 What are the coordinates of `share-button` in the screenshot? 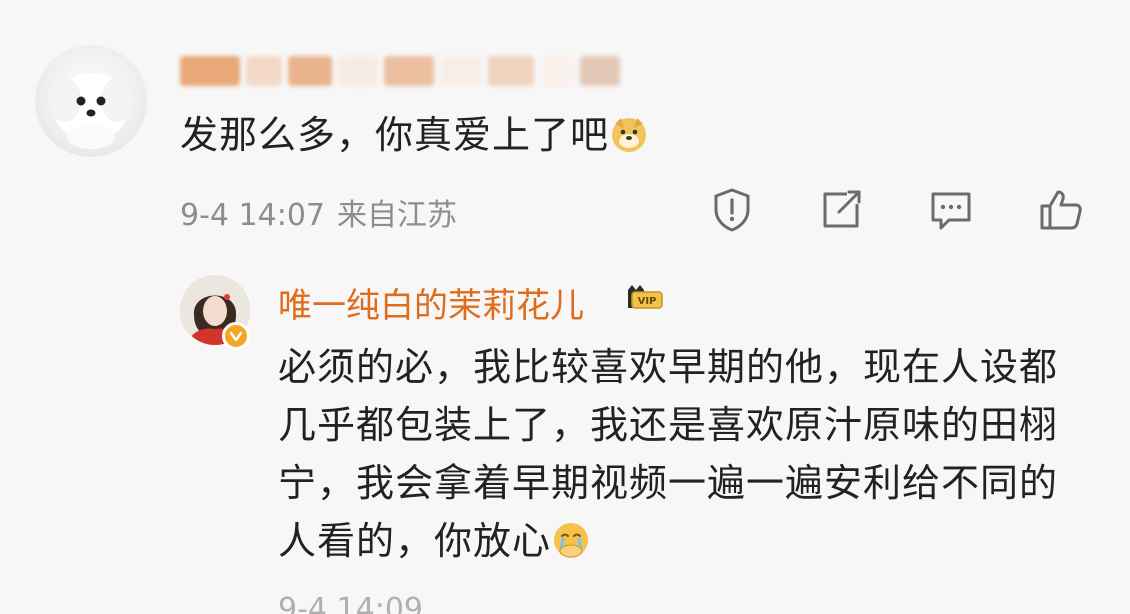 It's located at (841, 210).